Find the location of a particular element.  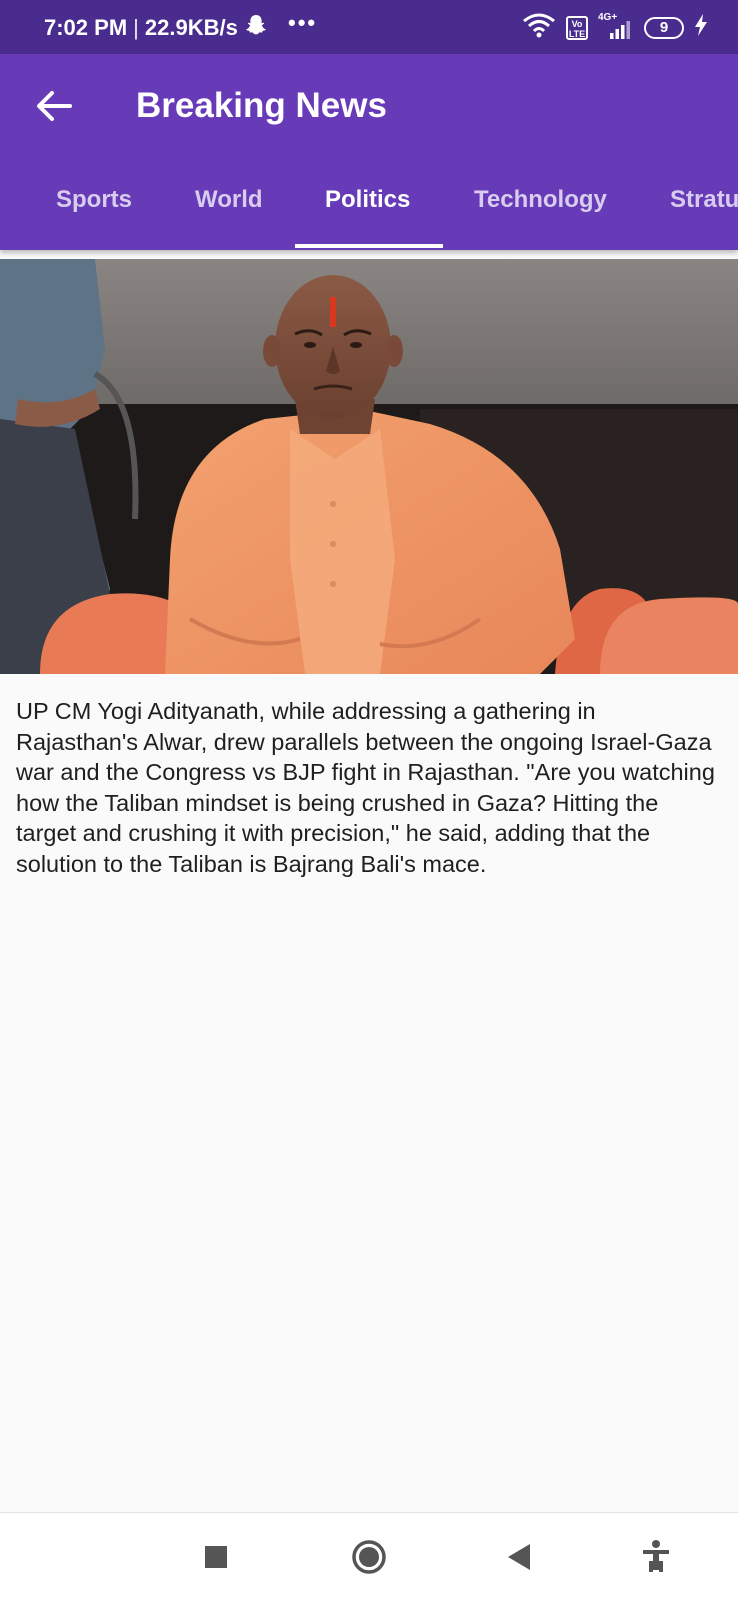

status-right: Vo LTE 4G+ 9 is located at coordinates (615, 27).